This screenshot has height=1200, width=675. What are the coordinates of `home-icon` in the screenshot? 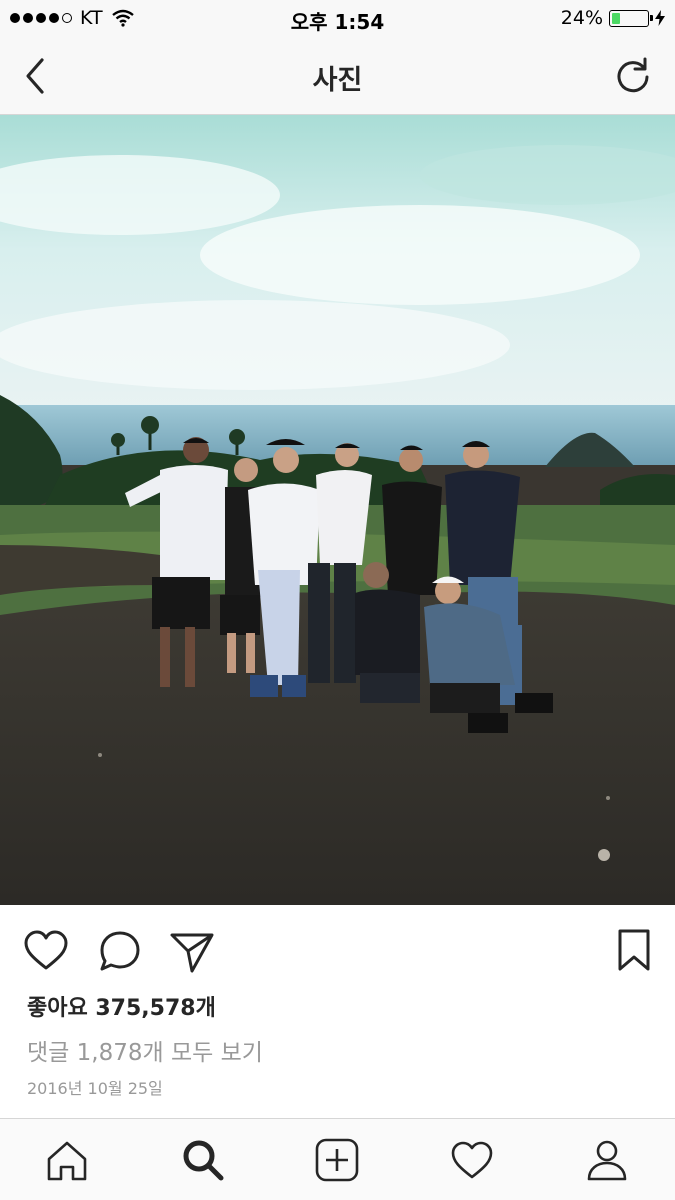 It's located at (67, 1160).